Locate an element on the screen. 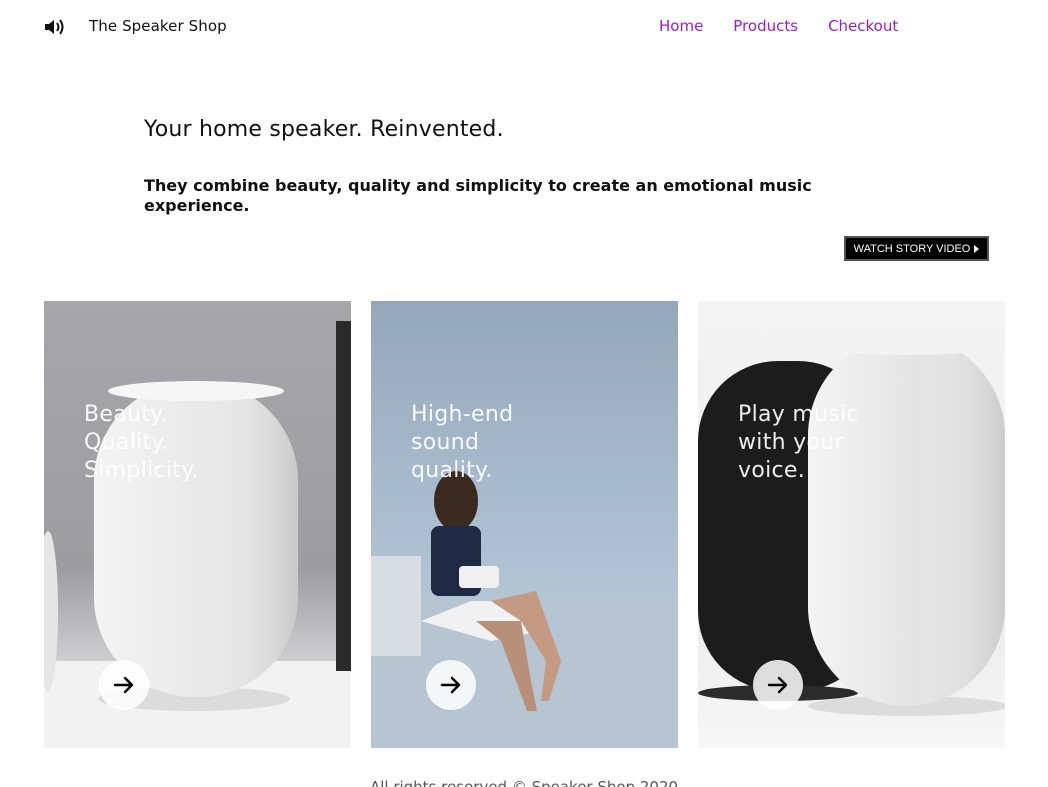 The height and width of the screenshot is (787, 1048). black-and-white-speakers-image is located at coordinates (851, 525).